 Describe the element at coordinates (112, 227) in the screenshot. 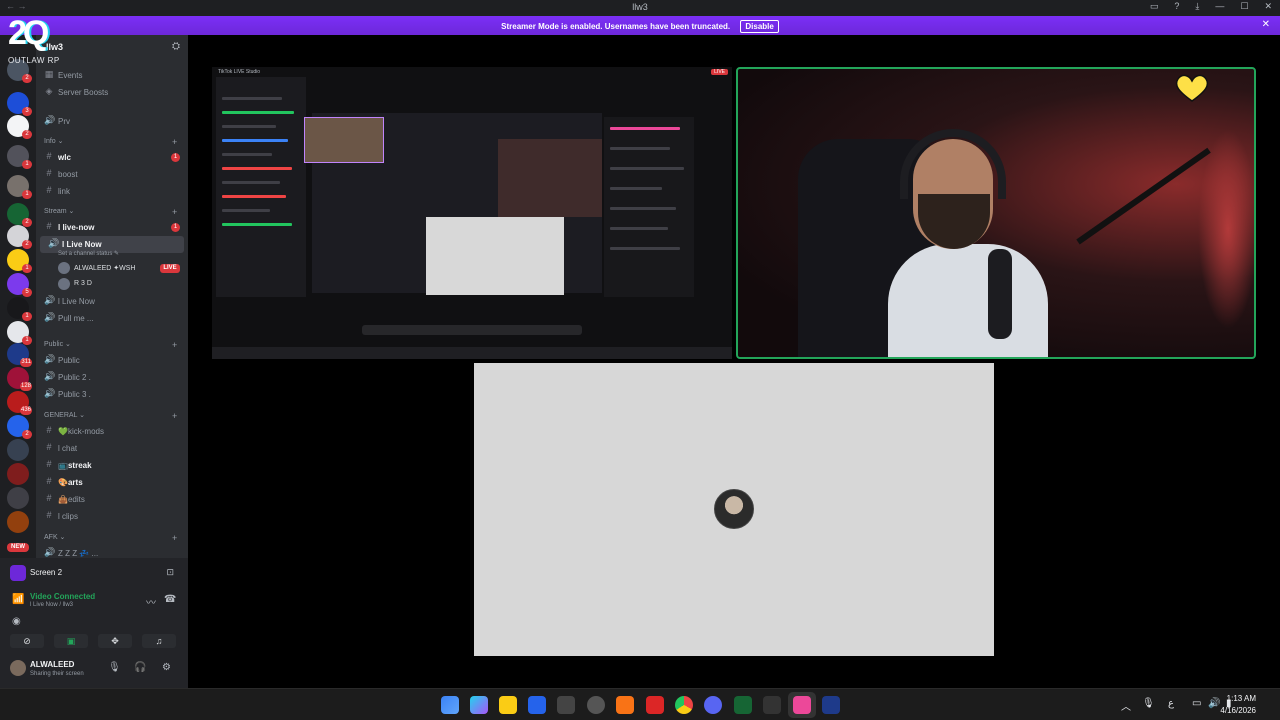

I see `channel-item: # l live-now 1` at that location.